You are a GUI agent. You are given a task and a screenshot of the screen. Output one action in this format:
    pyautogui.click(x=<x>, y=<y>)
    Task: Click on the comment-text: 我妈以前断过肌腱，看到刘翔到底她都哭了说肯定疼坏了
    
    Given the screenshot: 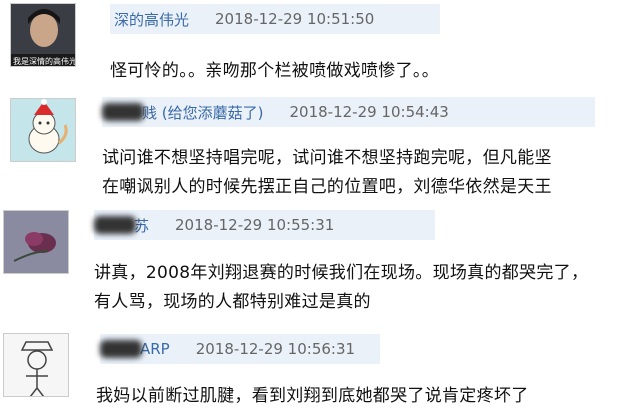 What is the action you would take?
    pyautogui.click(x=312, y=396)
    